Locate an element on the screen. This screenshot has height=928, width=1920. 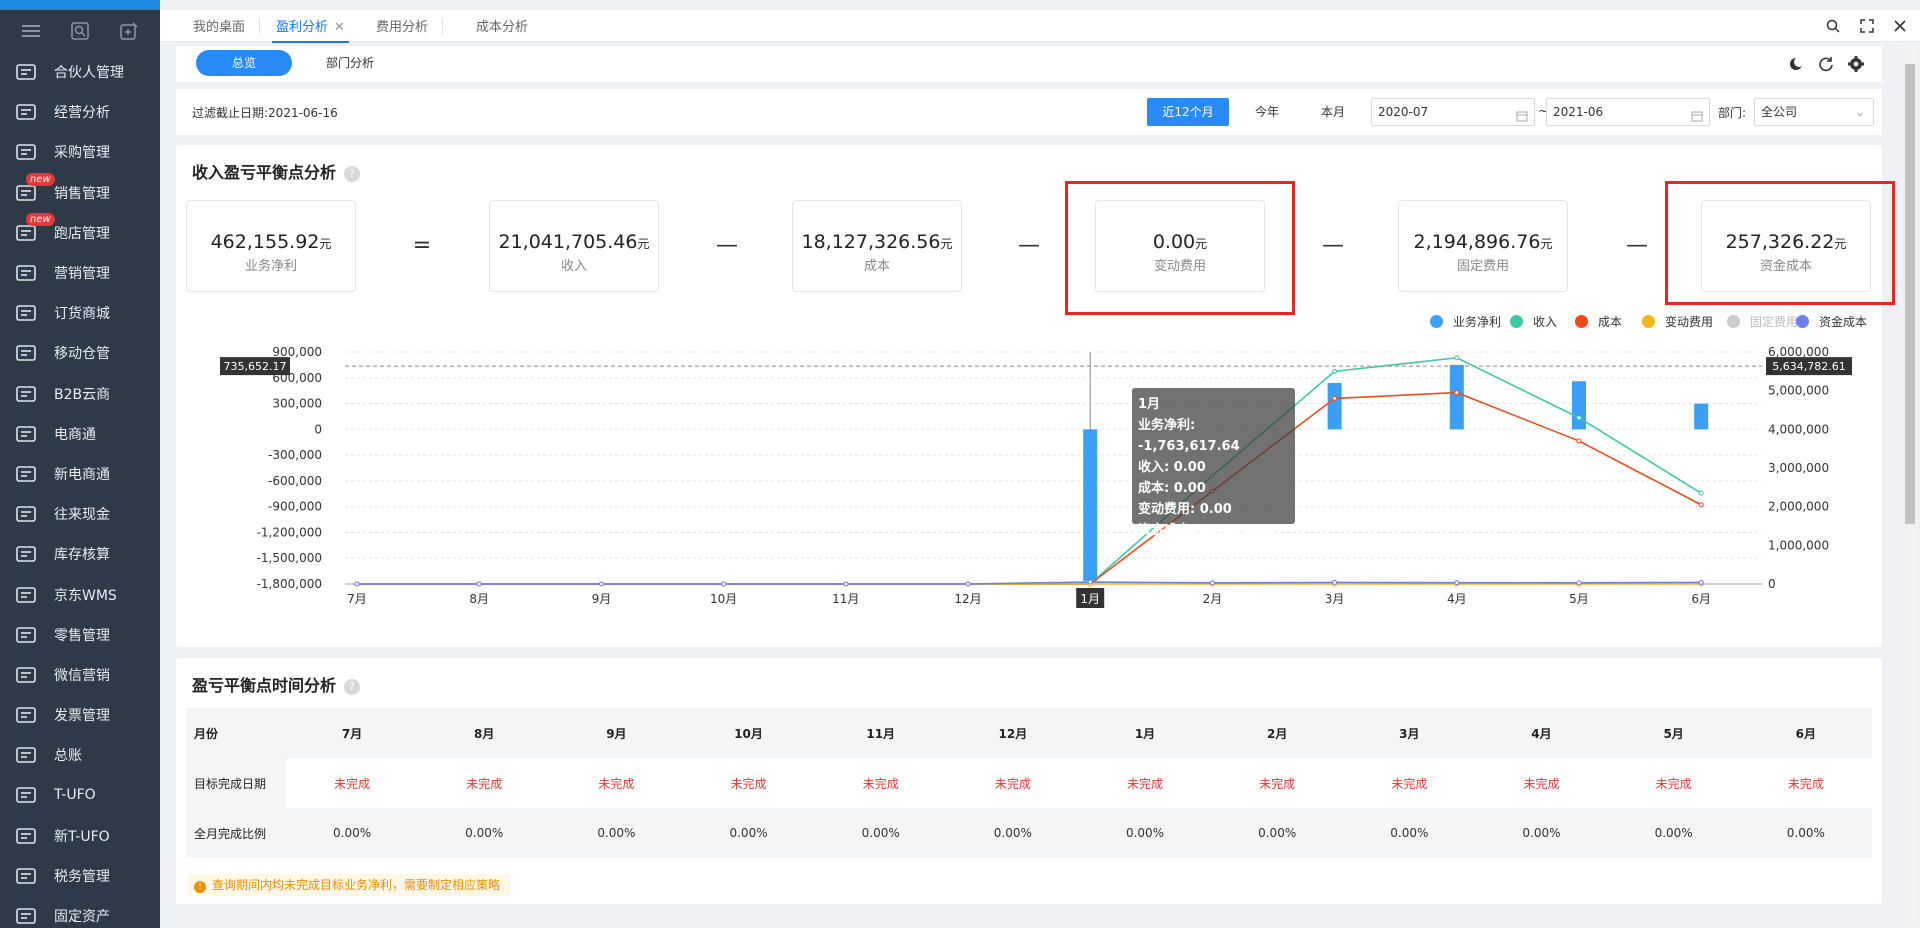
section-title-text: 盈亏平衡点时间分析 is located at coordinates (264, 685).